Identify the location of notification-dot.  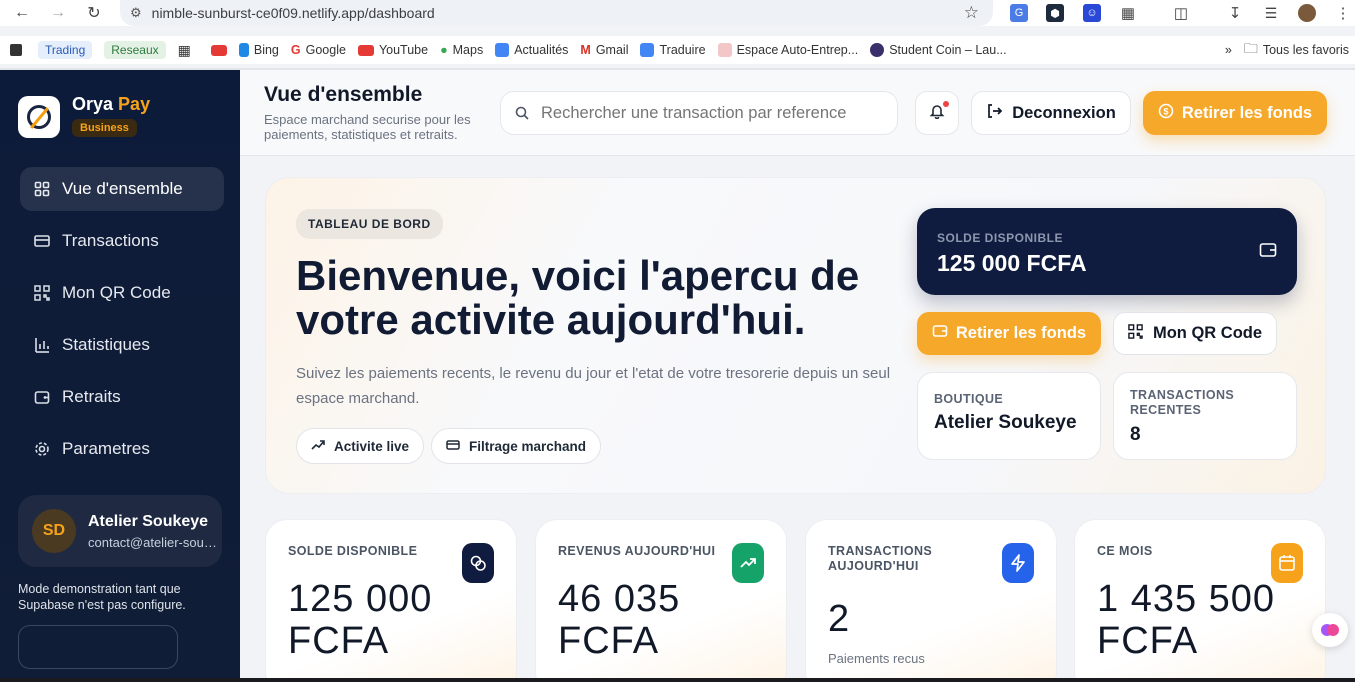
(946, 104).